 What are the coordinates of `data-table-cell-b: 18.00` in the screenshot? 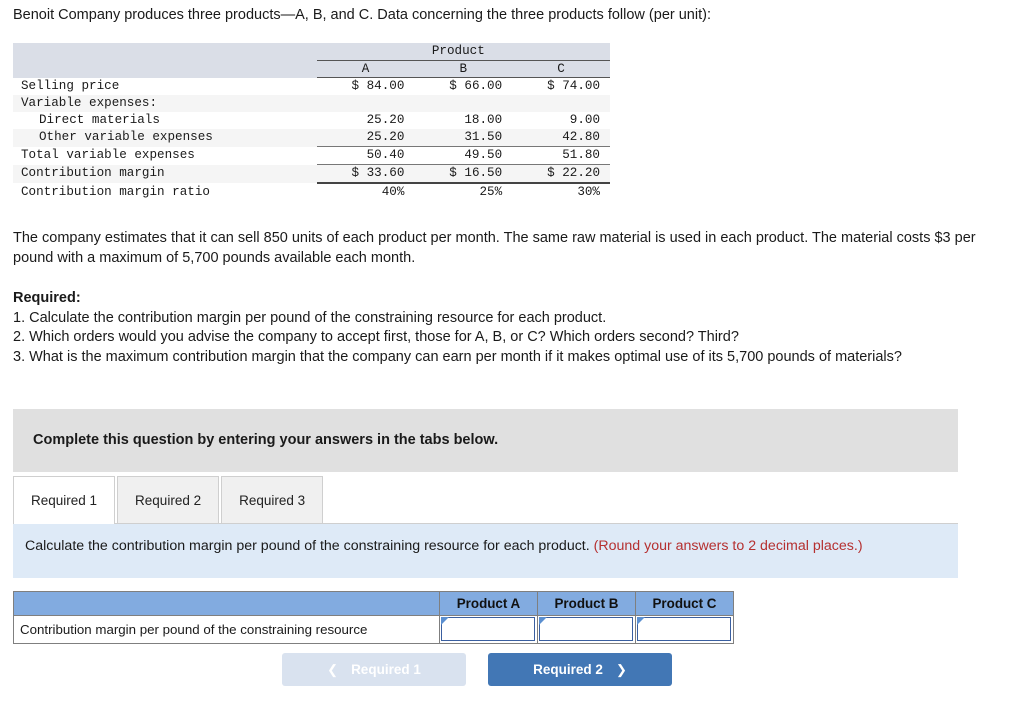 It's located at (483, 120).